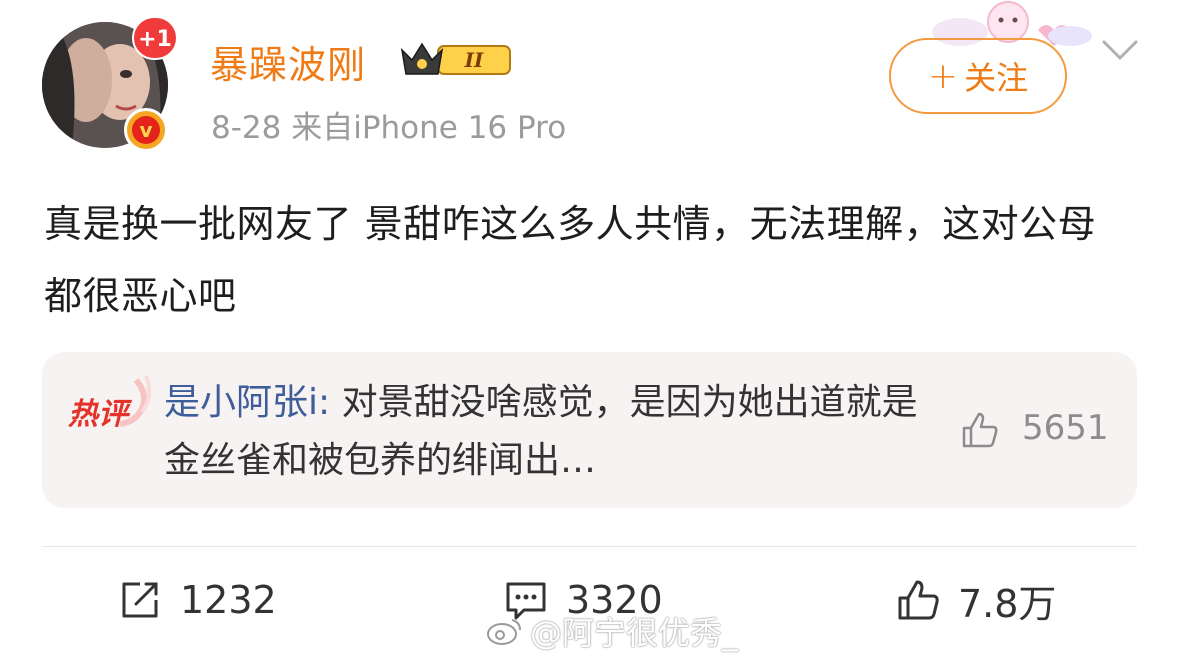 The image size is (1179, 657). What do you see at coordinates (589, 546) in the screenshot?
I see `divider` at bounding box center [589, 546].